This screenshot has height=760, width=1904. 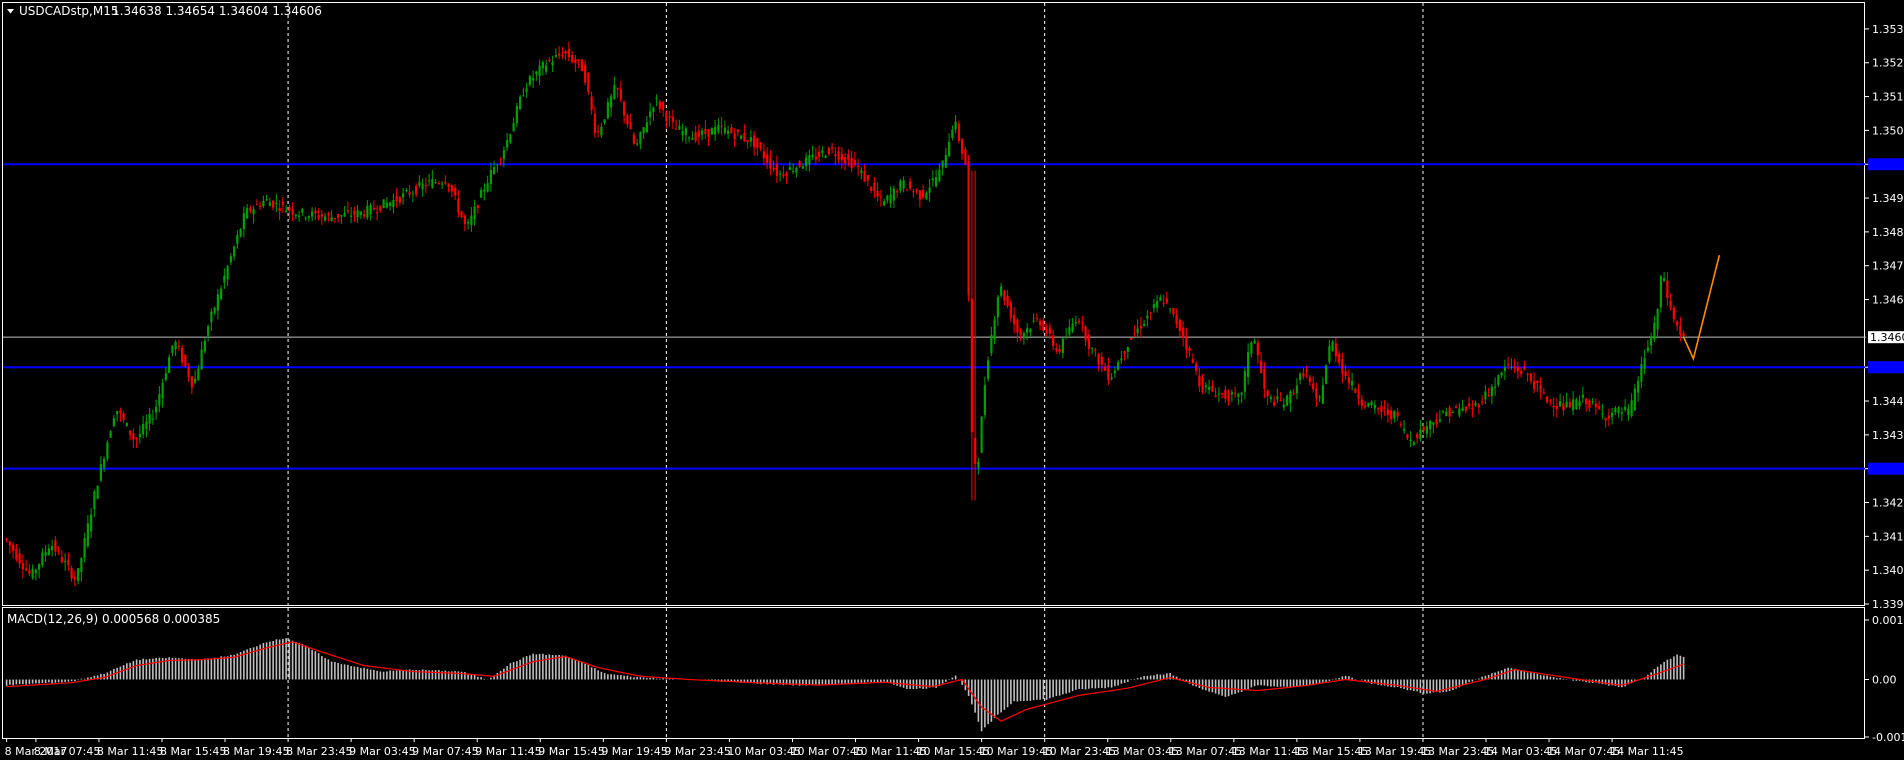 What do you see at coordinates (634, 751) in the screenshot?
I see `time-tick-label: 9 Mar 19:45` at bounding box center [634, 751].